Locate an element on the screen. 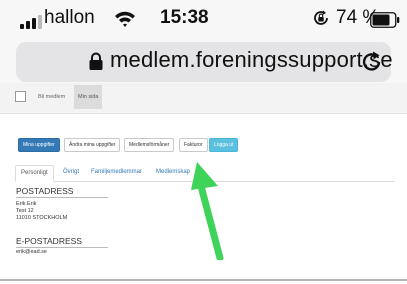 The image size is (407, 284). nav-link-bli-medlem: Bli medlem is located at coordinates (51, 97).